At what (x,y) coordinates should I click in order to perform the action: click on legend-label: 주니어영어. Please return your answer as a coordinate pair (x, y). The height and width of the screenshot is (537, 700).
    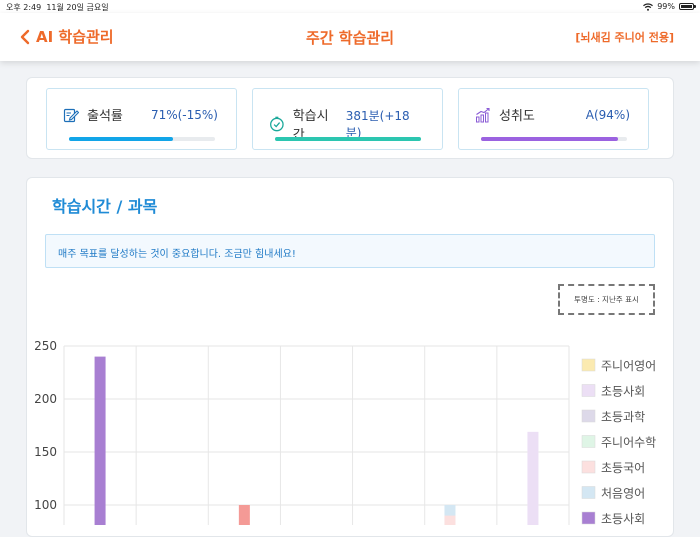
    Looking at the image, I should click on (628, 366).